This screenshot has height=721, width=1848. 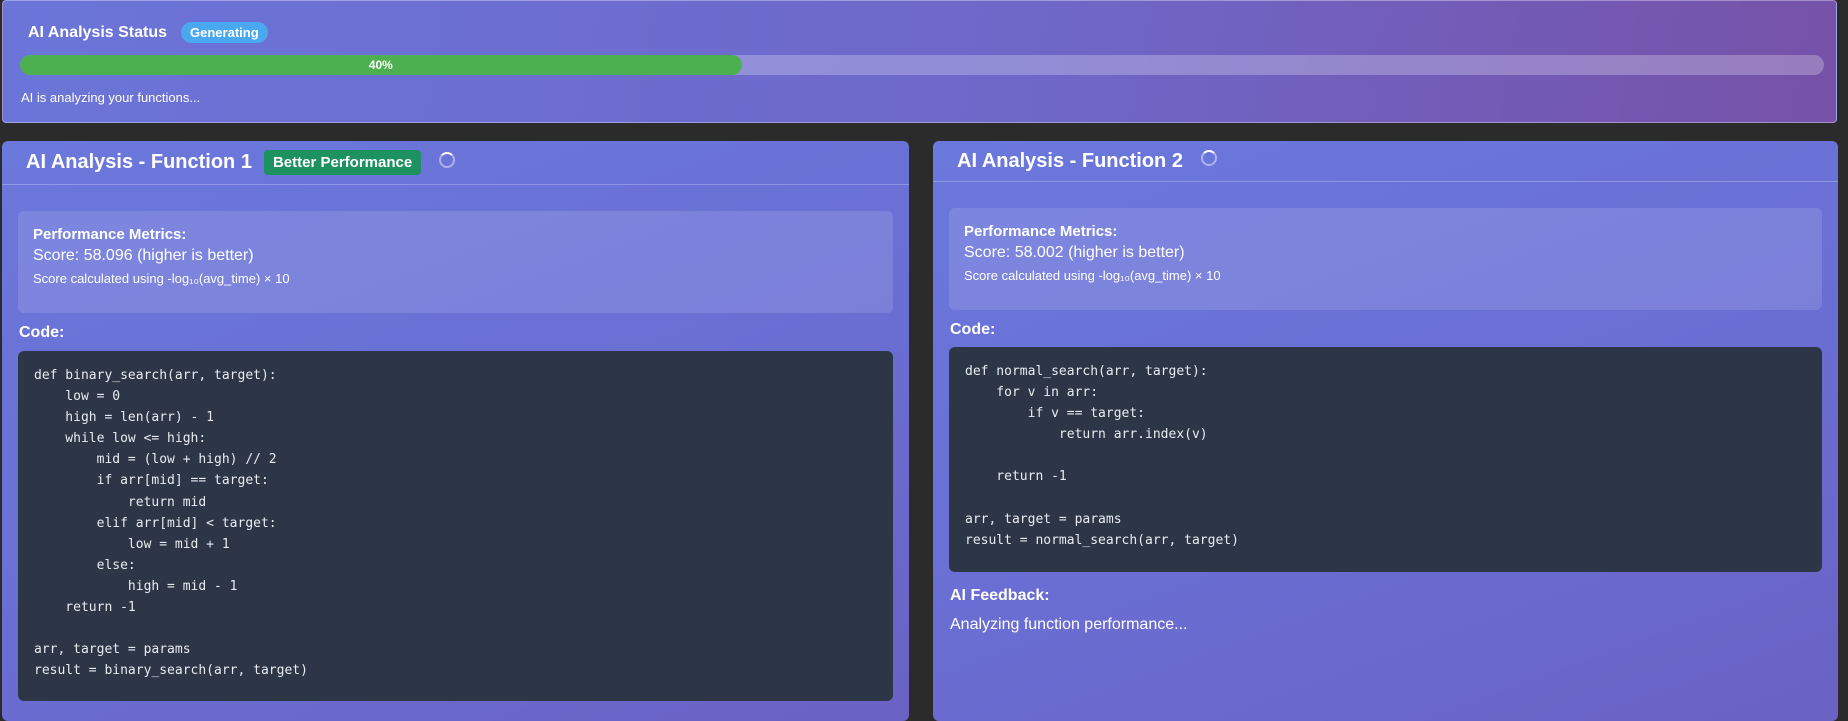 I want to click on progress-bar: 40%, so click(x=922, y=65).